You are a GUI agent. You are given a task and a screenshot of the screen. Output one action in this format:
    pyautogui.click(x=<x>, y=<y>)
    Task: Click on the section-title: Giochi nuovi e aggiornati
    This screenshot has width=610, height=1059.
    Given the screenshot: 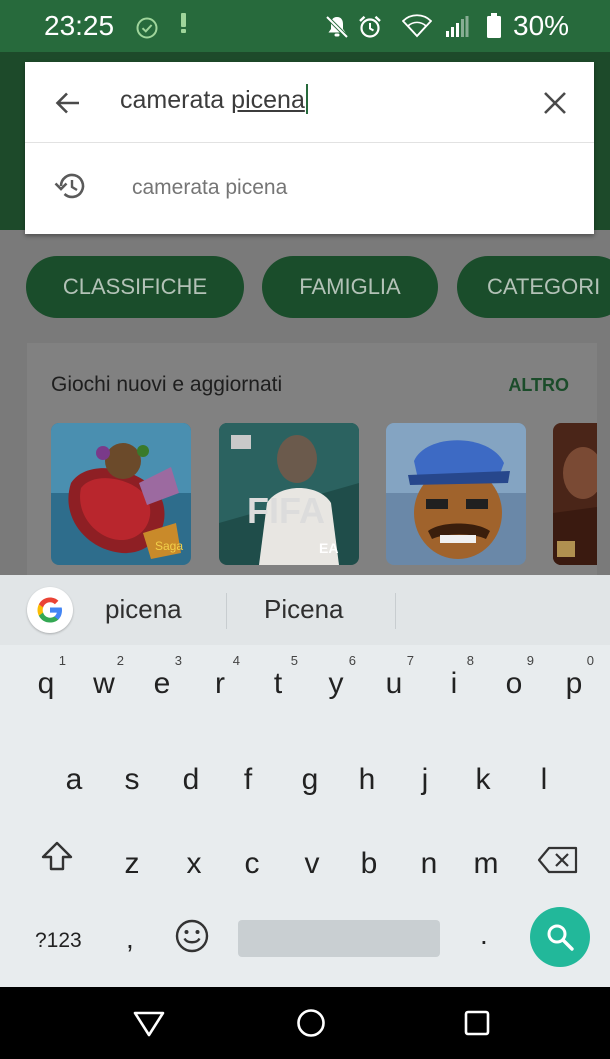 What is the action you would take?
    pyautogui.click(x=167, y=384)
    